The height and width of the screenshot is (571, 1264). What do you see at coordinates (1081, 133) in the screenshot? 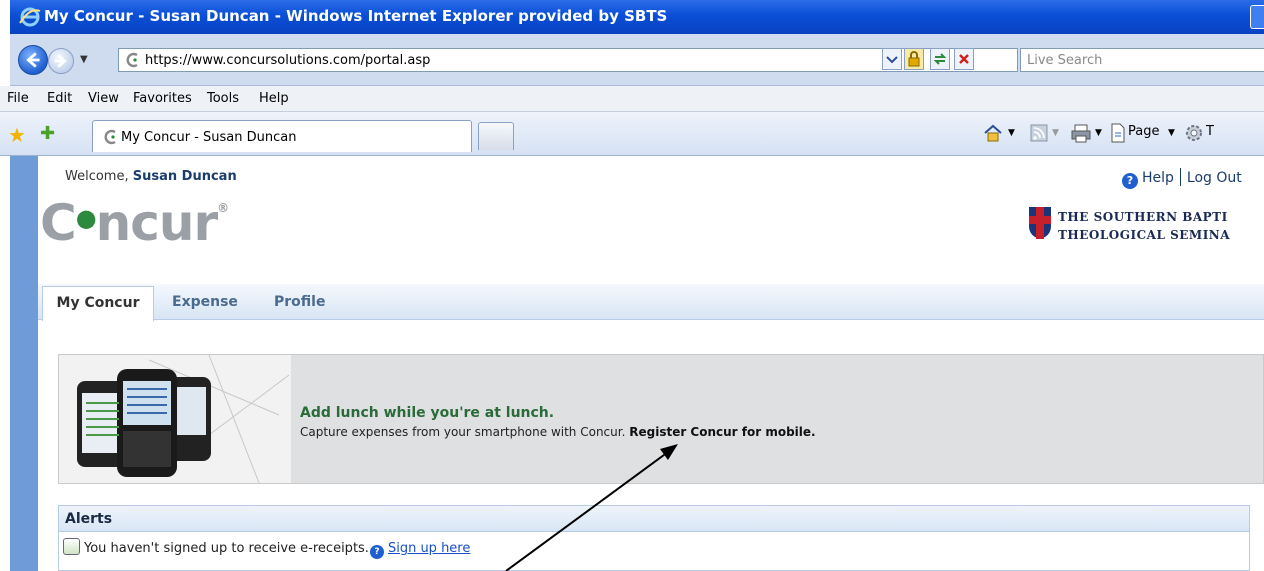
I see `print-icon` at bounding box center [1081, 133].